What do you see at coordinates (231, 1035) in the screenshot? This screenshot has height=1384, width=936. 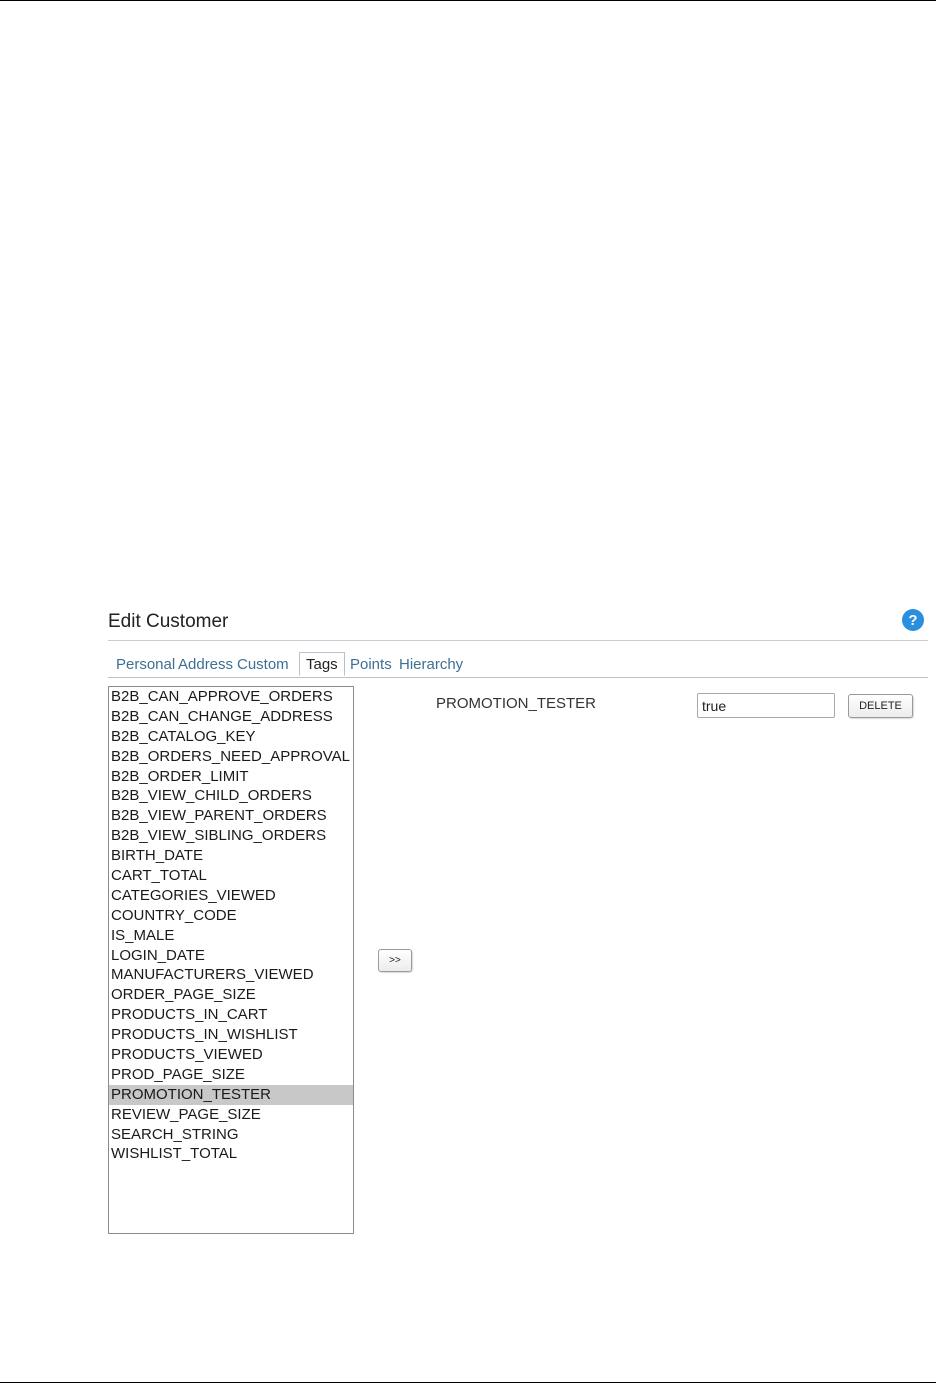 I see `tag-list-item: PRODUCTS_IN_WISHLIST` at bounding box center [231, 1035].